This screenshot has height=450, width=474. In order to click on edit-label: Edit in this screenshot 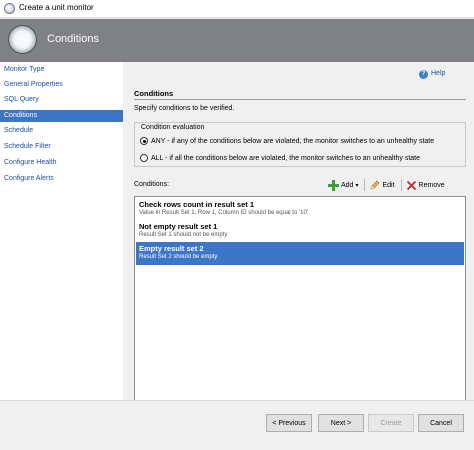, I will do `click(388, 185)`.